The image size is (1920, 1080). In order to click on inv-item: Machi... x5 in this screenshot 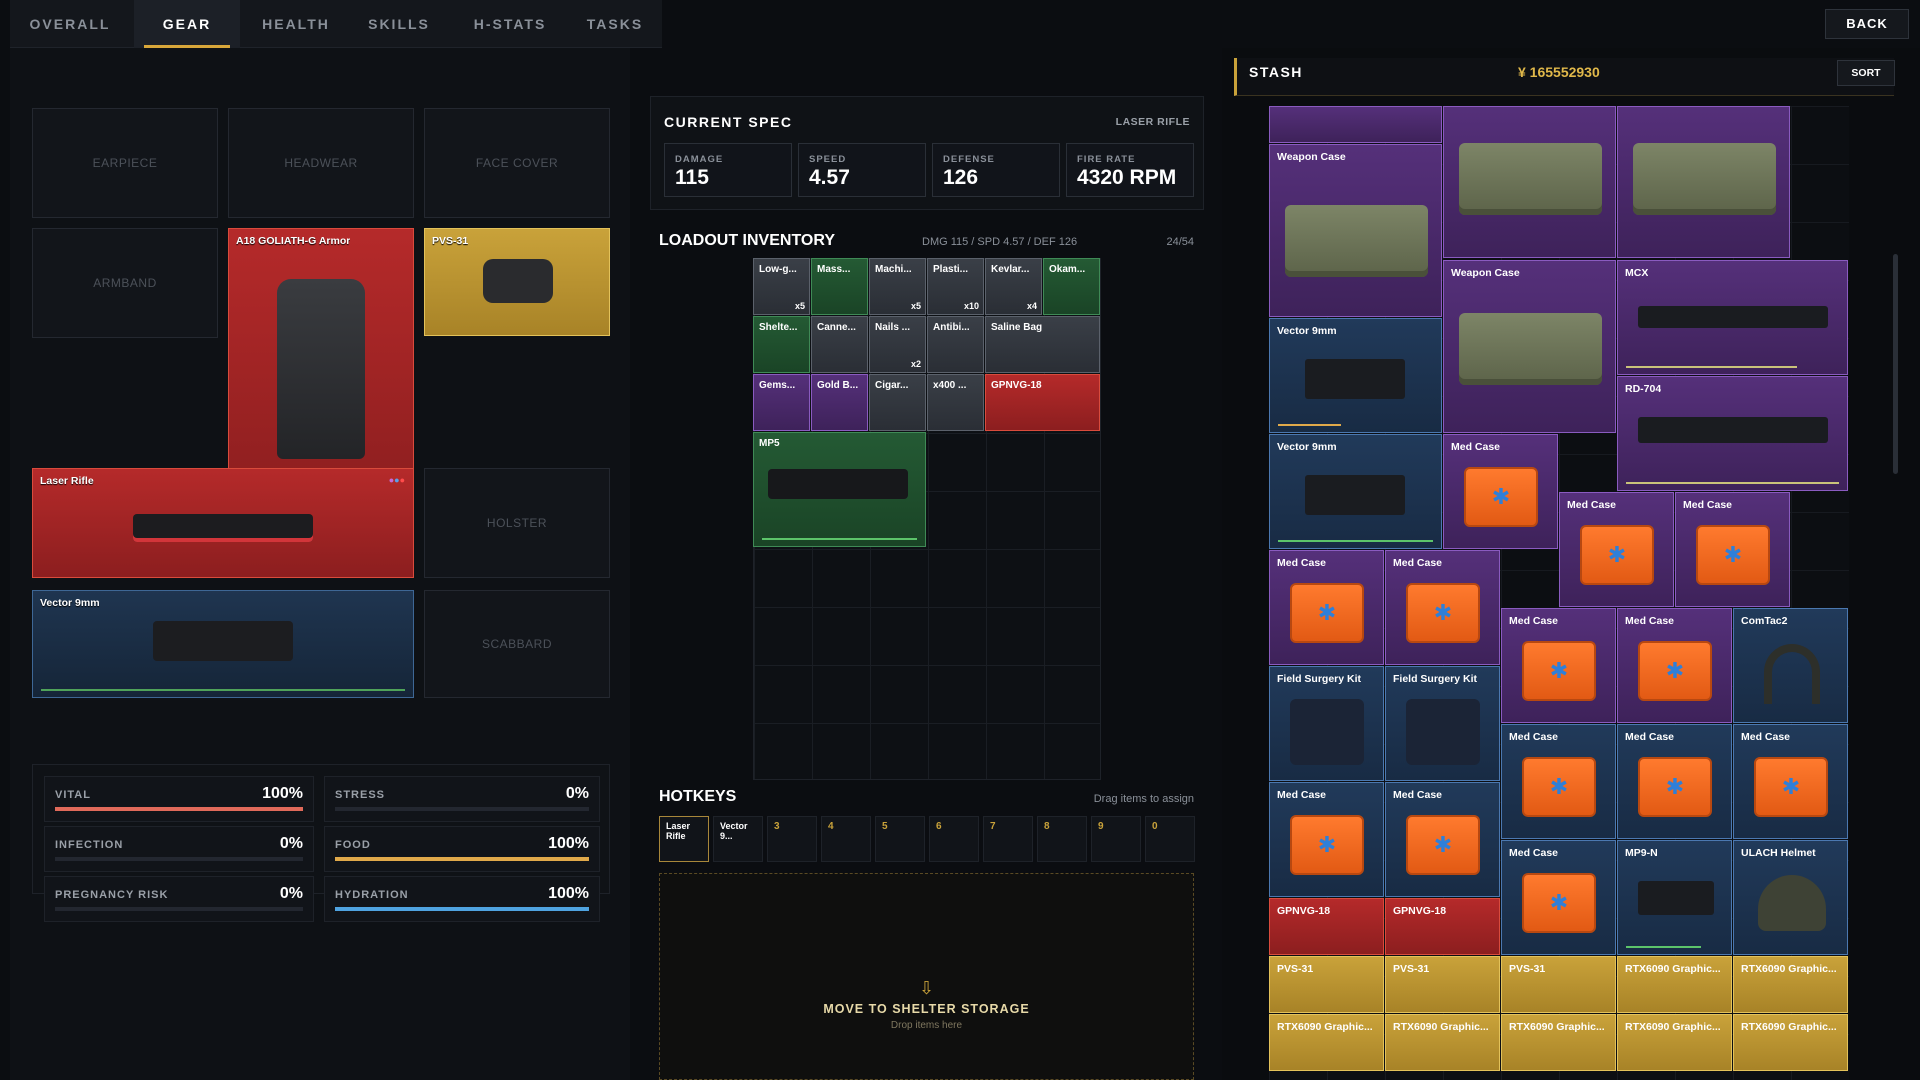, I will do `click(897, 286)`.